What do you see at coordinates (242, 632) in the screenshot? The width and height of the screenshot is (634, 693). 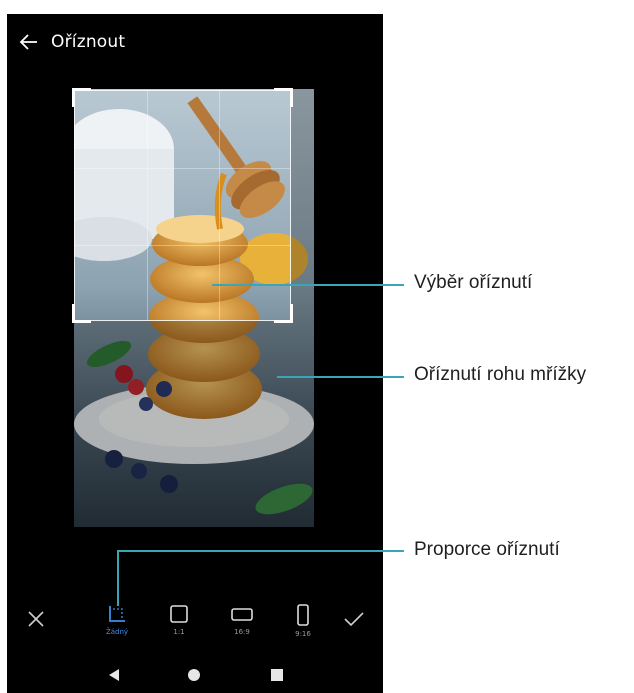 I see `ratio-label: 16:9` at bounding box center [242, 632].